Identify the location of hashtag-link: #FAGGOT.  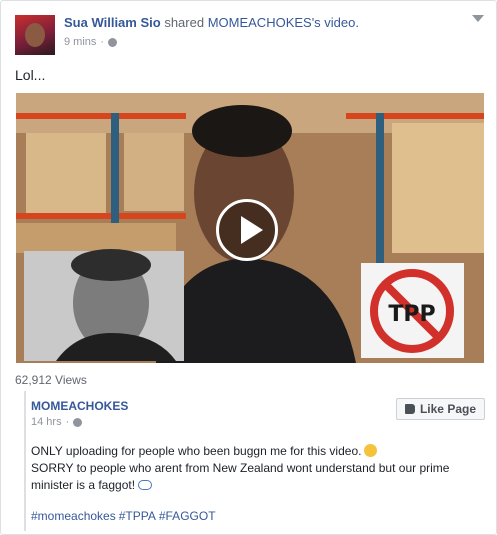
(187, 516).